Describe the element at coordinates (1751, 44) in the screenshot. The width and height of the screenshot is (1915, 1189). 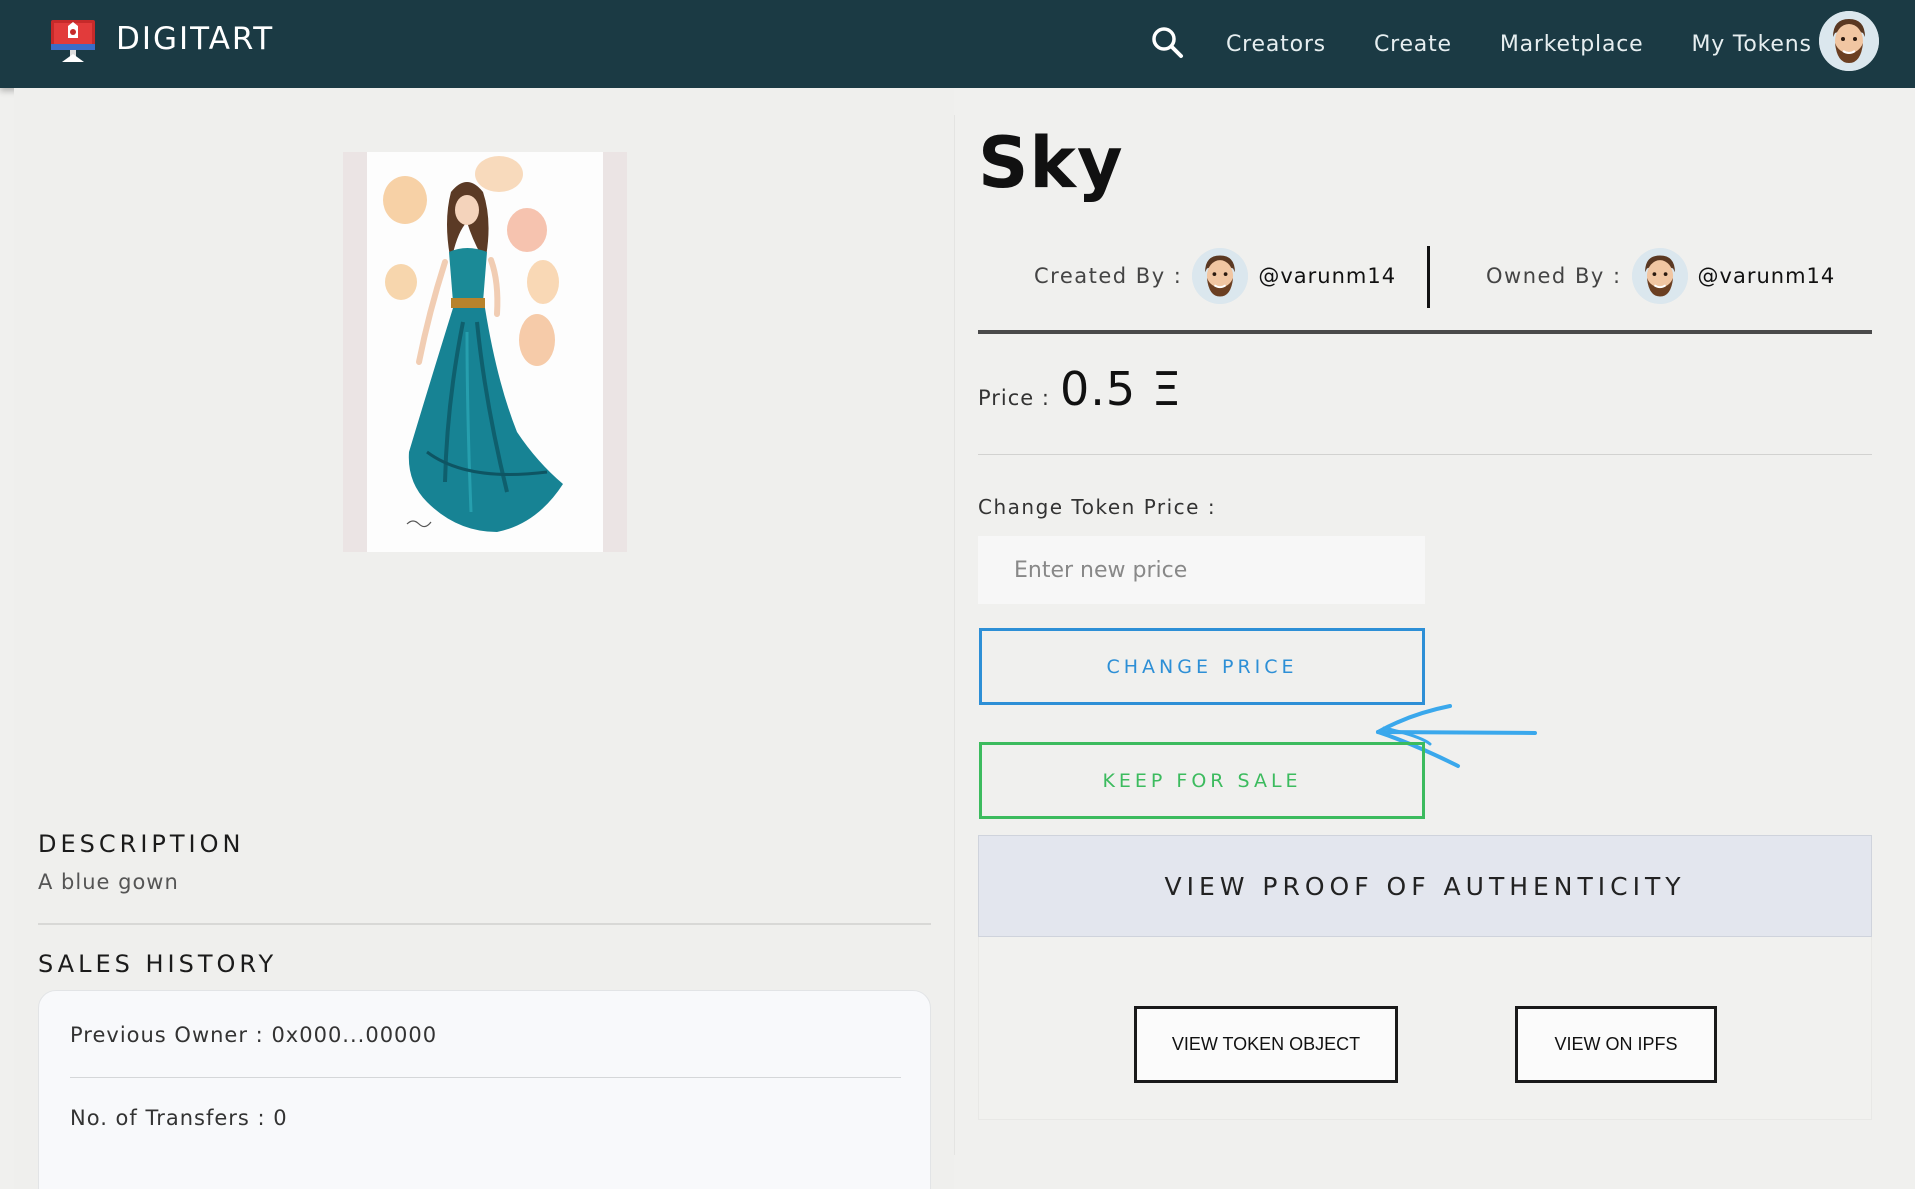
I see `nav-link-my-tokens: My Tokens` at that location.